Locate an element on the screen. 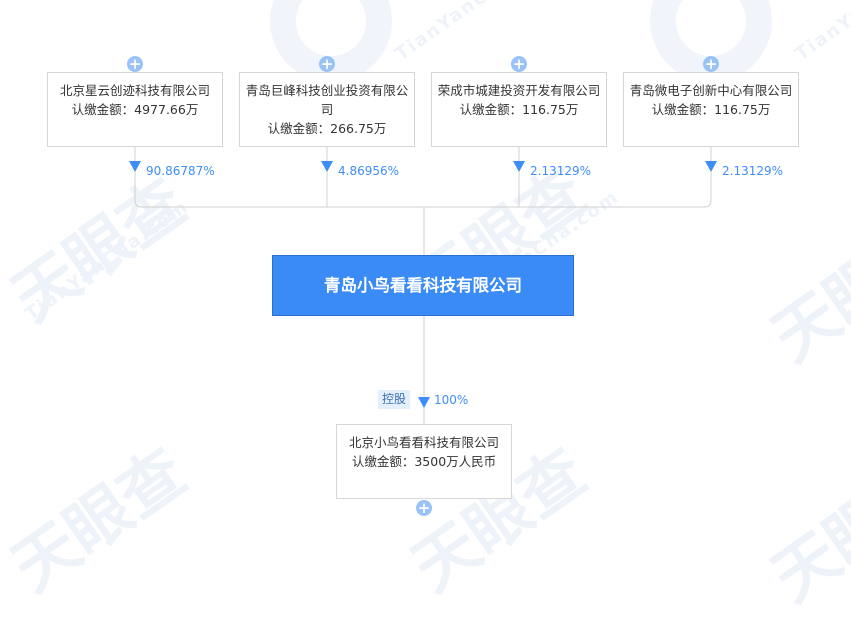 Image resolution: width=851 pixels, height=619 pixels. shareholder-name: 青岛微电子创新中心有限公司 is located at coordinates (711, 90).